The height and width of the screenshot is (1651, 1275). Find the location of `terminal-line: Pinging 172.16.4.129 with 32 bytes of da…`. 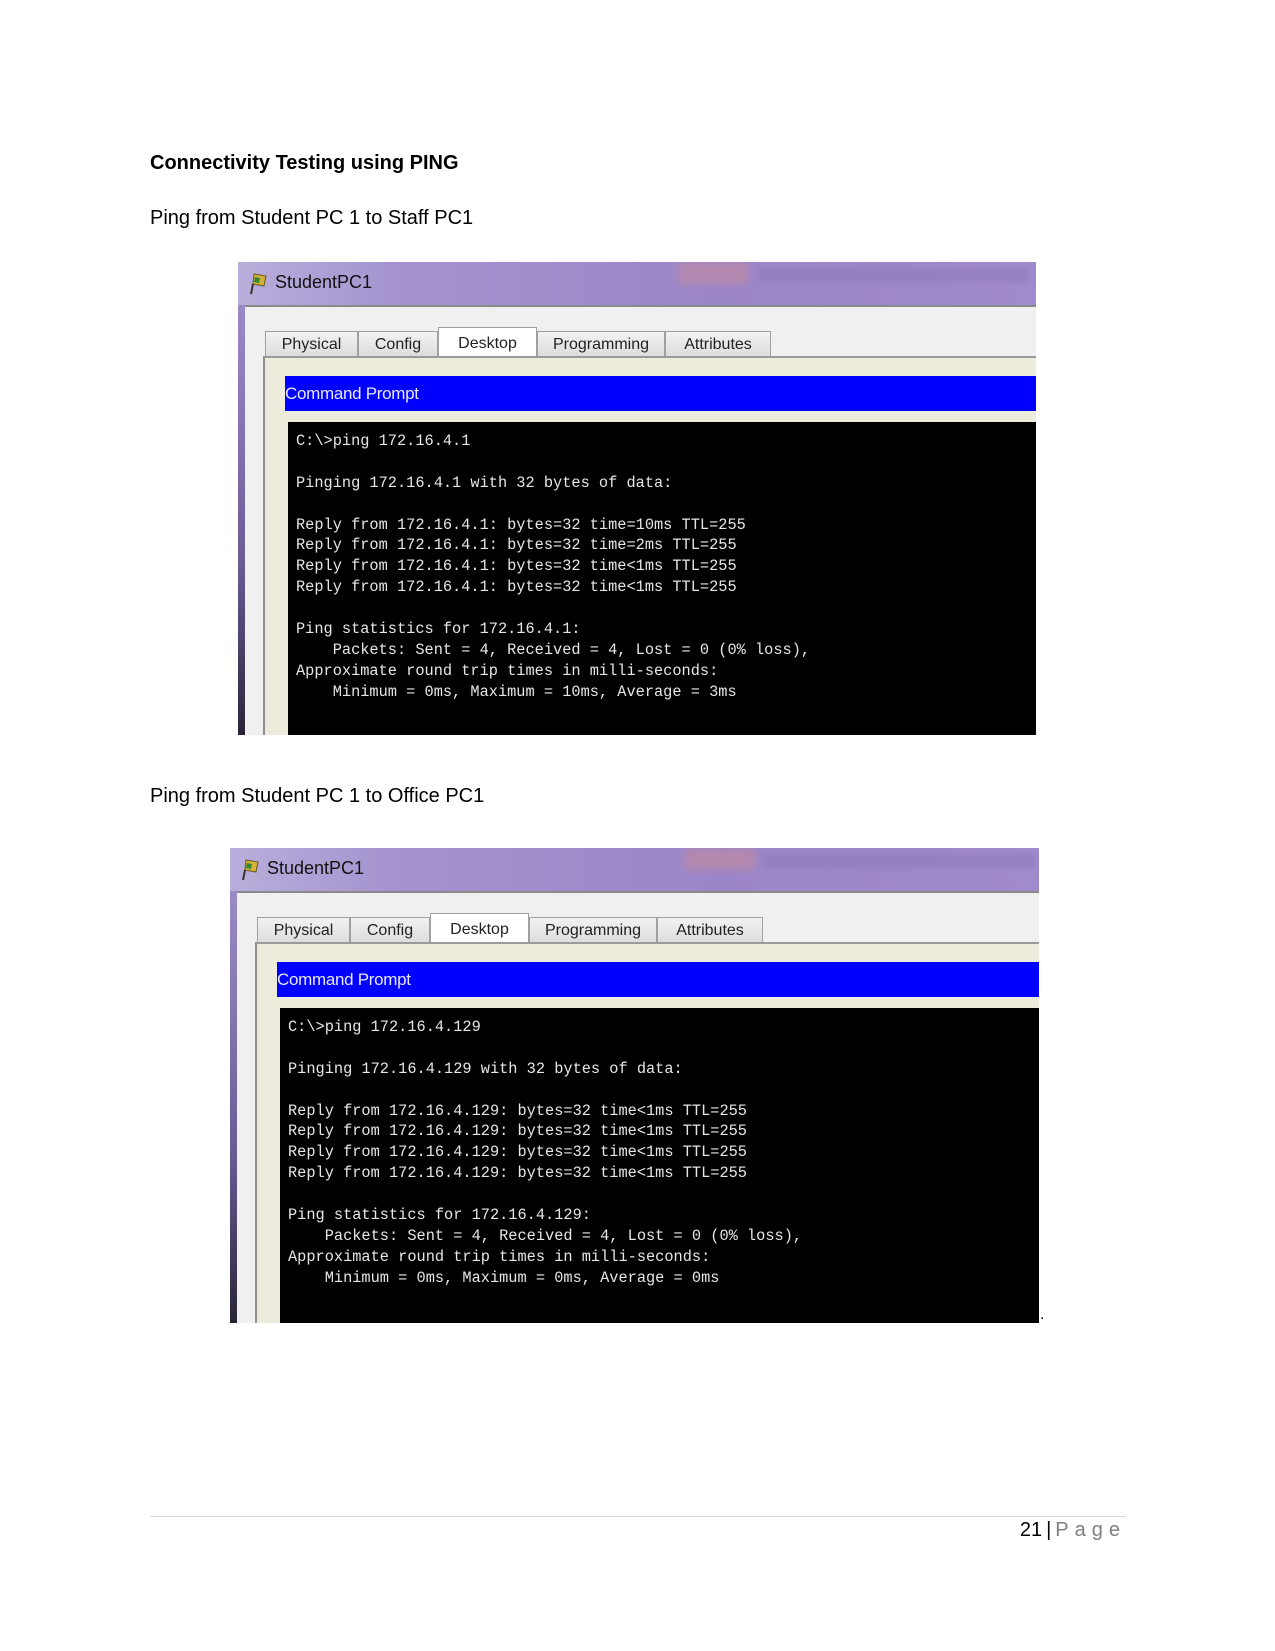

terminal-line: Pinging 172.16.4.129 with 32 bytes of da… is located at coordinates (485, 1068).